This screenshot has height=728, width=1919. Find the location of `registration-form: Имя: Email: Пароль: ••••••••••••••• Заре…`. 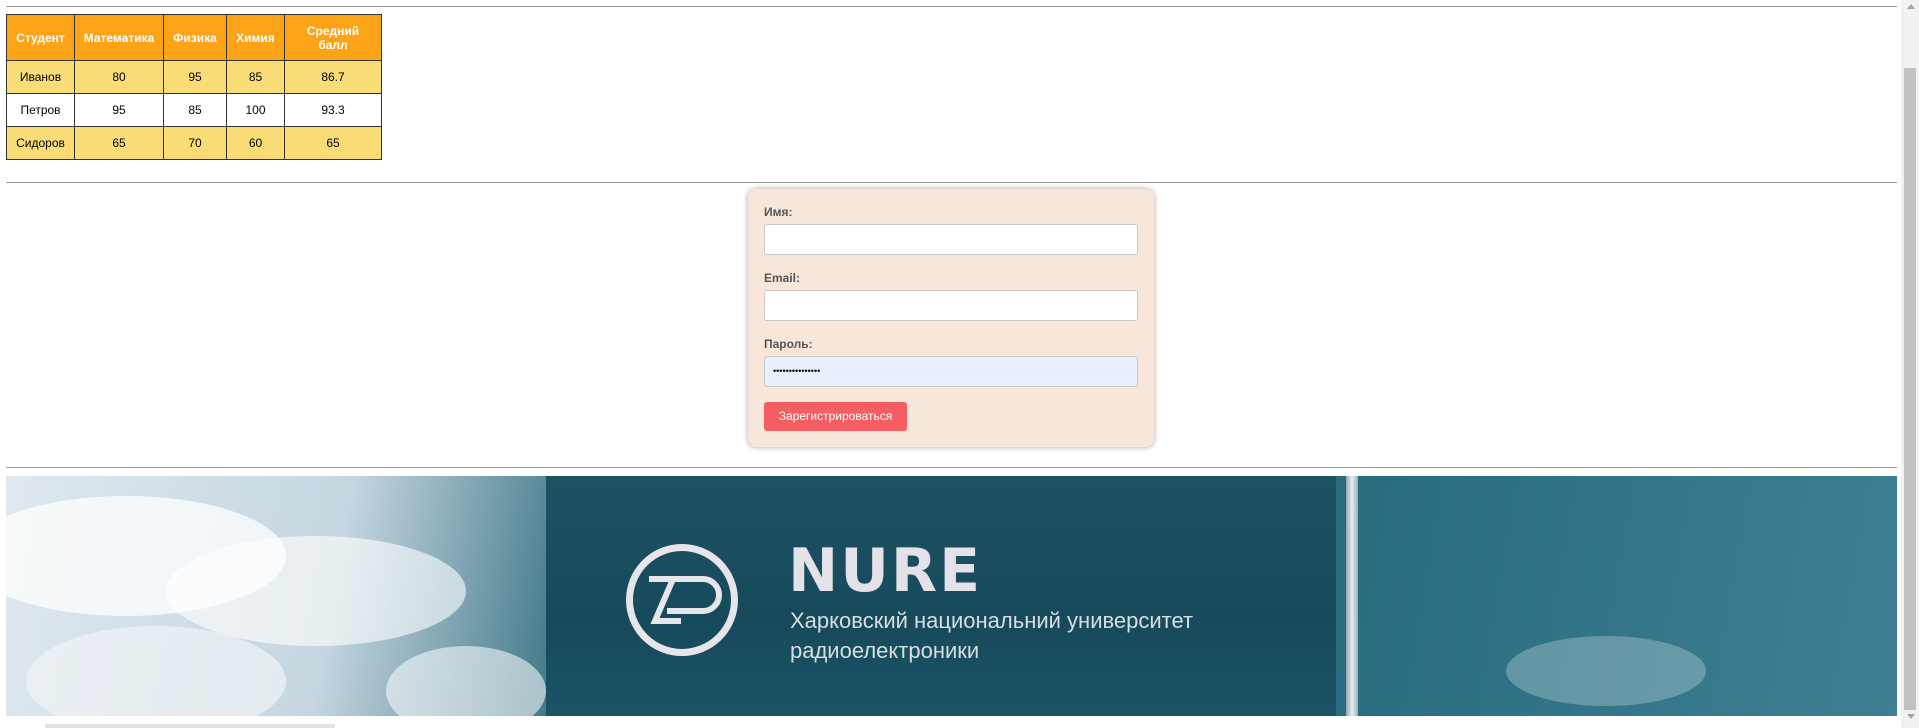

registration-form: Имя: Email: Пароль: ••••••••••••••• Заре… is located at coordinates (951, 318).